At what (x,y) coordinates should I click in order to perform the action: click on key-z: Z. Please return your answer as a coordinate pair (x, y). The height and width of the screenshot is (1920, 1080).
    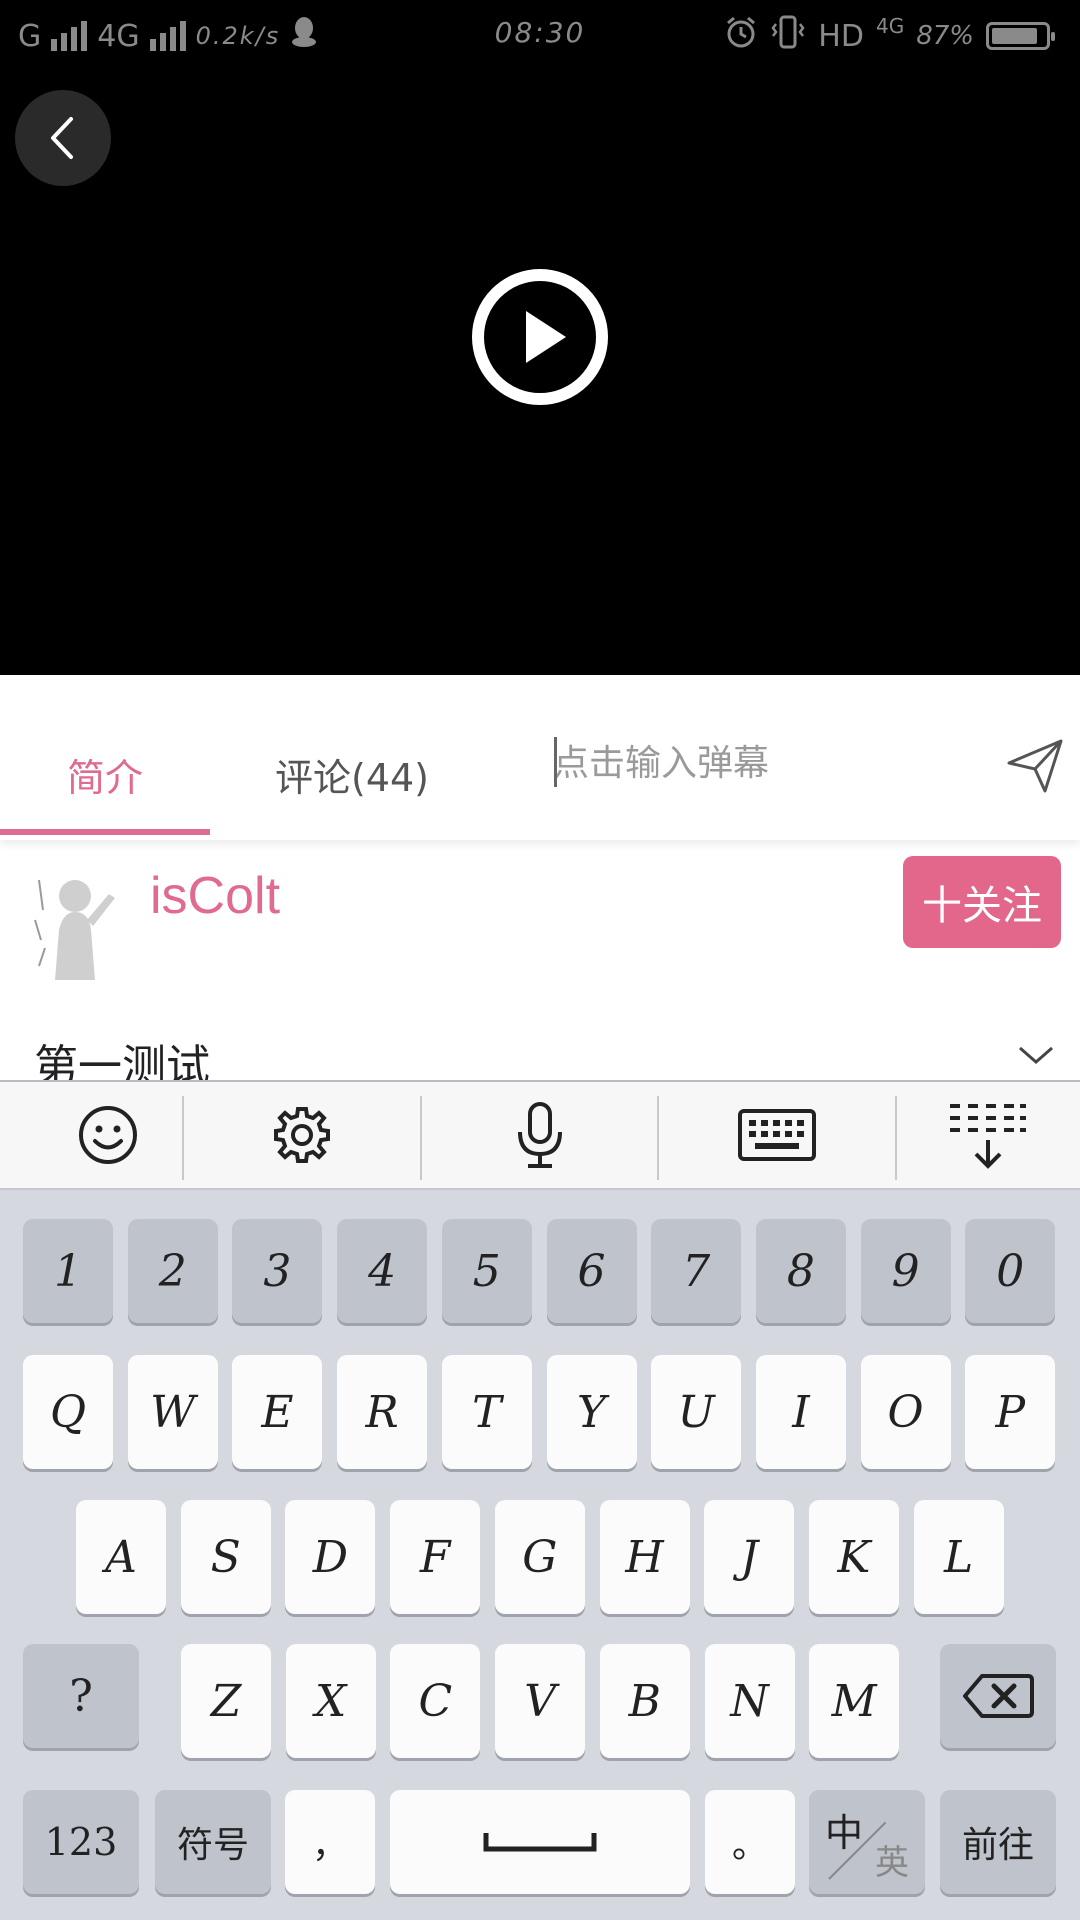
    Looking at the image, I should click on (226, 1701).